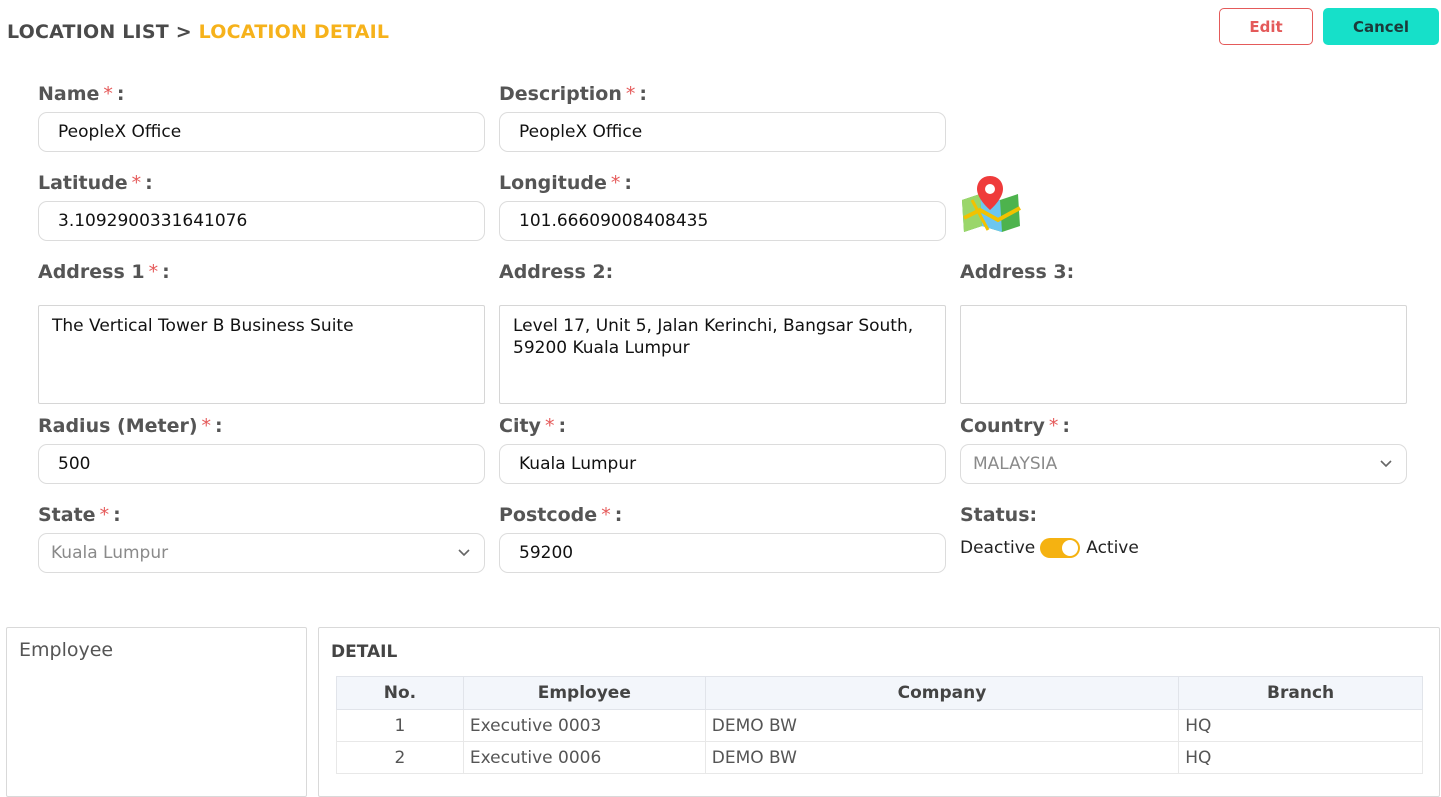 The image size is (1441, 797). I want to click on country-label: Country *:, so click(1015, 426).